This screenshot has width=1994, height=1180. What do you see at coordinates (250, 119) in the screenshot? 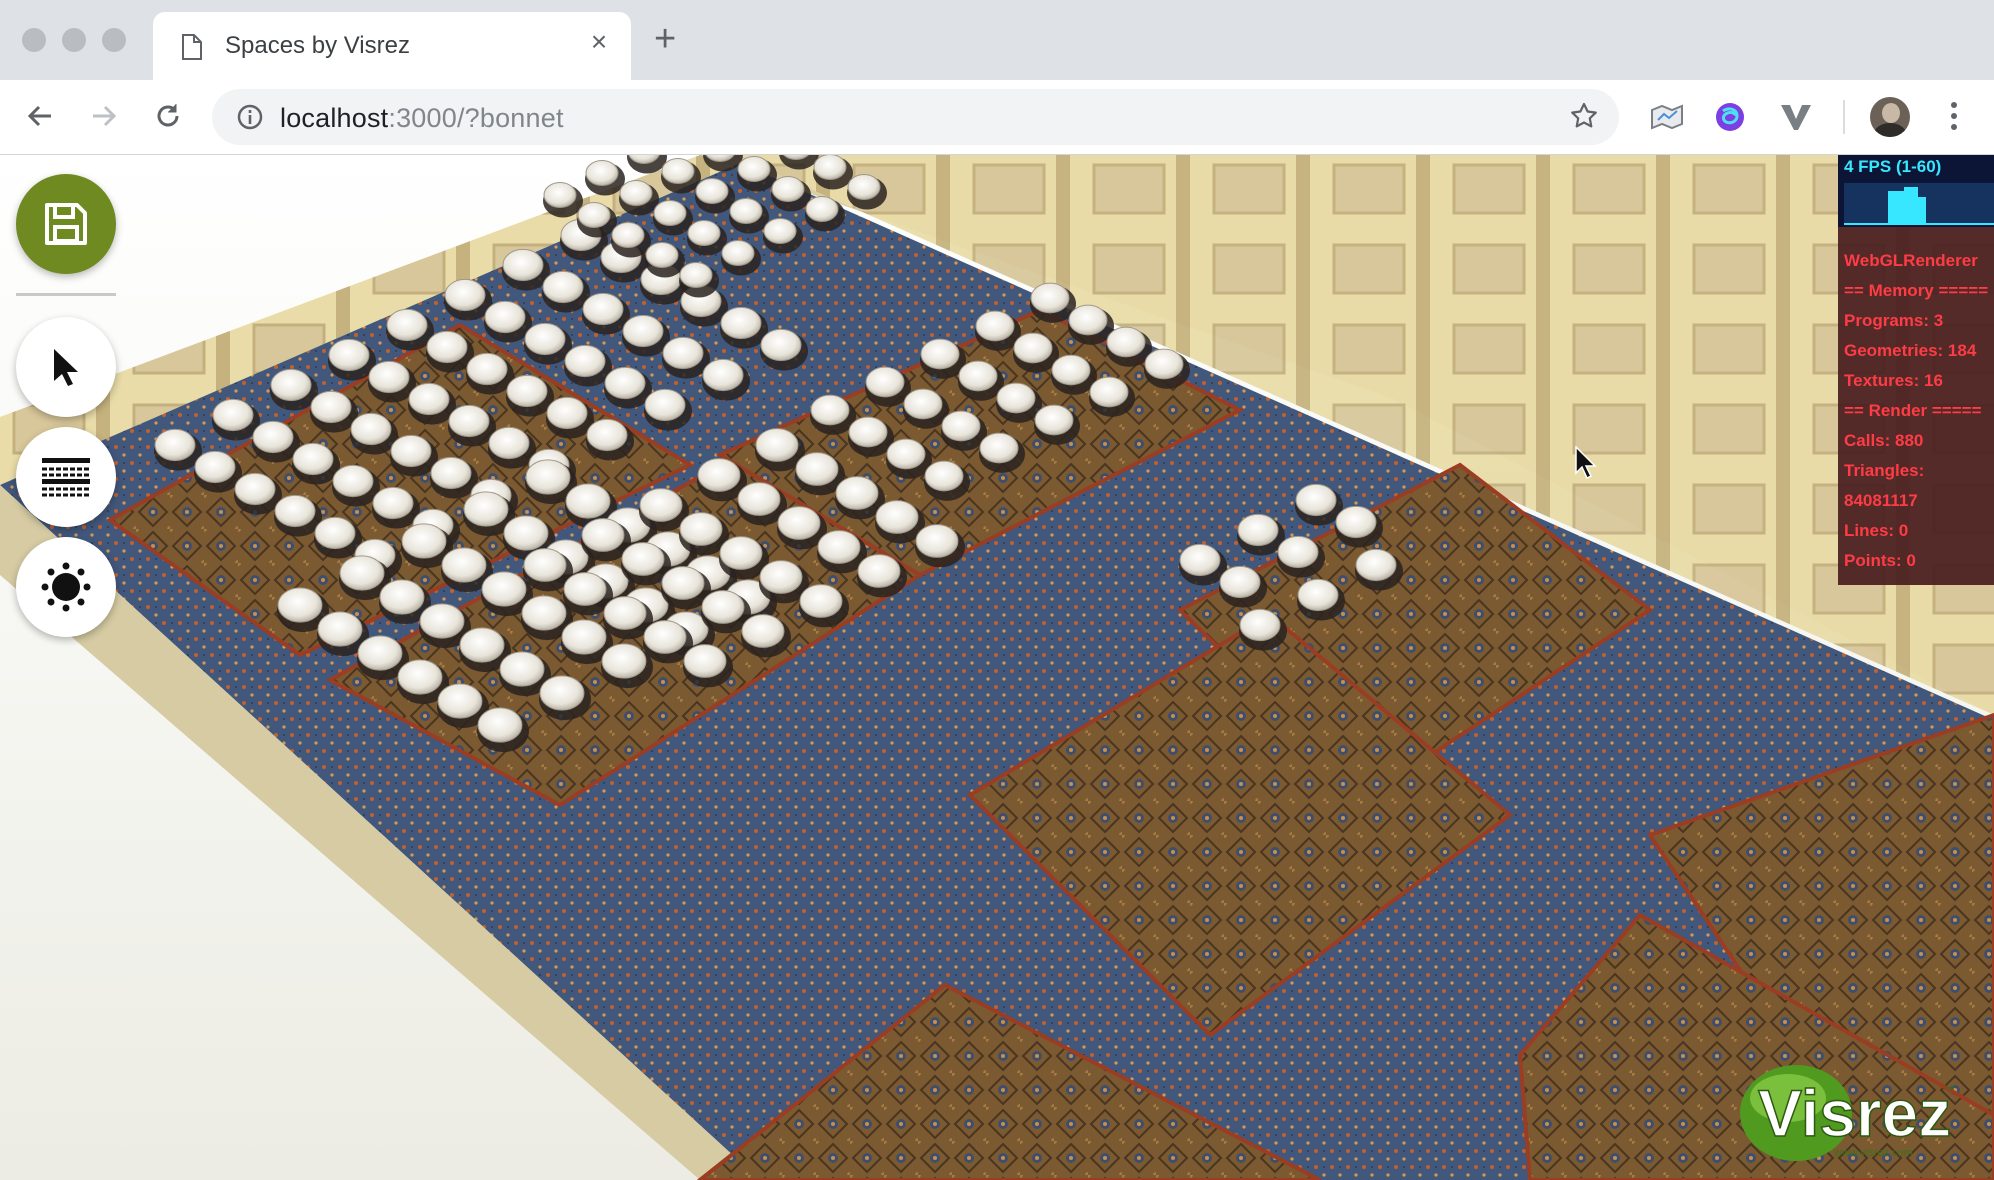
I see `site-info-icon` at bounding box center [250, 119].